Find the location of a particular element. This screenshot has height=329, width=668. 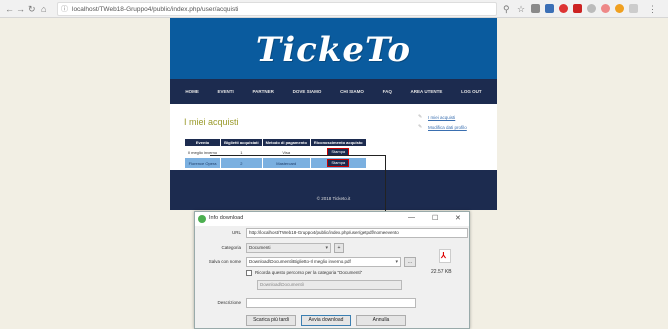

menu-item-chi-siamo: CHI SIAMO is located at coordinates (352, 91).